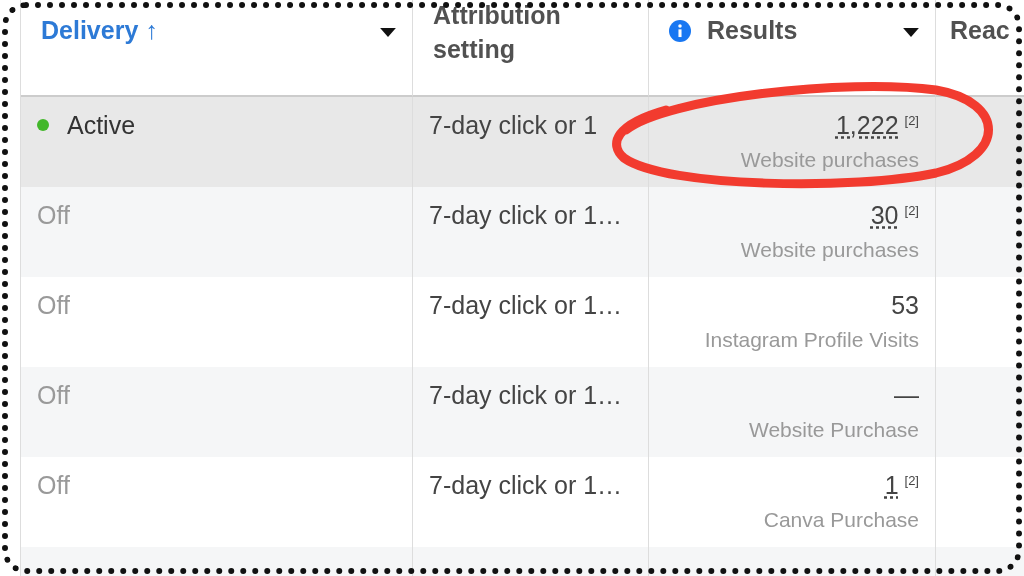 The image size is (1024, 576). I want to click on result-value: 30, so click(884, 215).